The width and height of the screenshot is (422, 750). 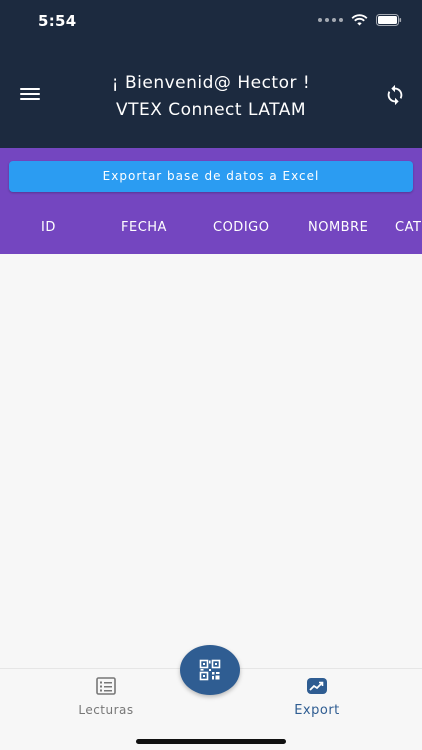 What do you see at coordinates (241, 227) in the screenshot?
I see `column-header-codigo: CODIGO` at bounding box center [241, 227].